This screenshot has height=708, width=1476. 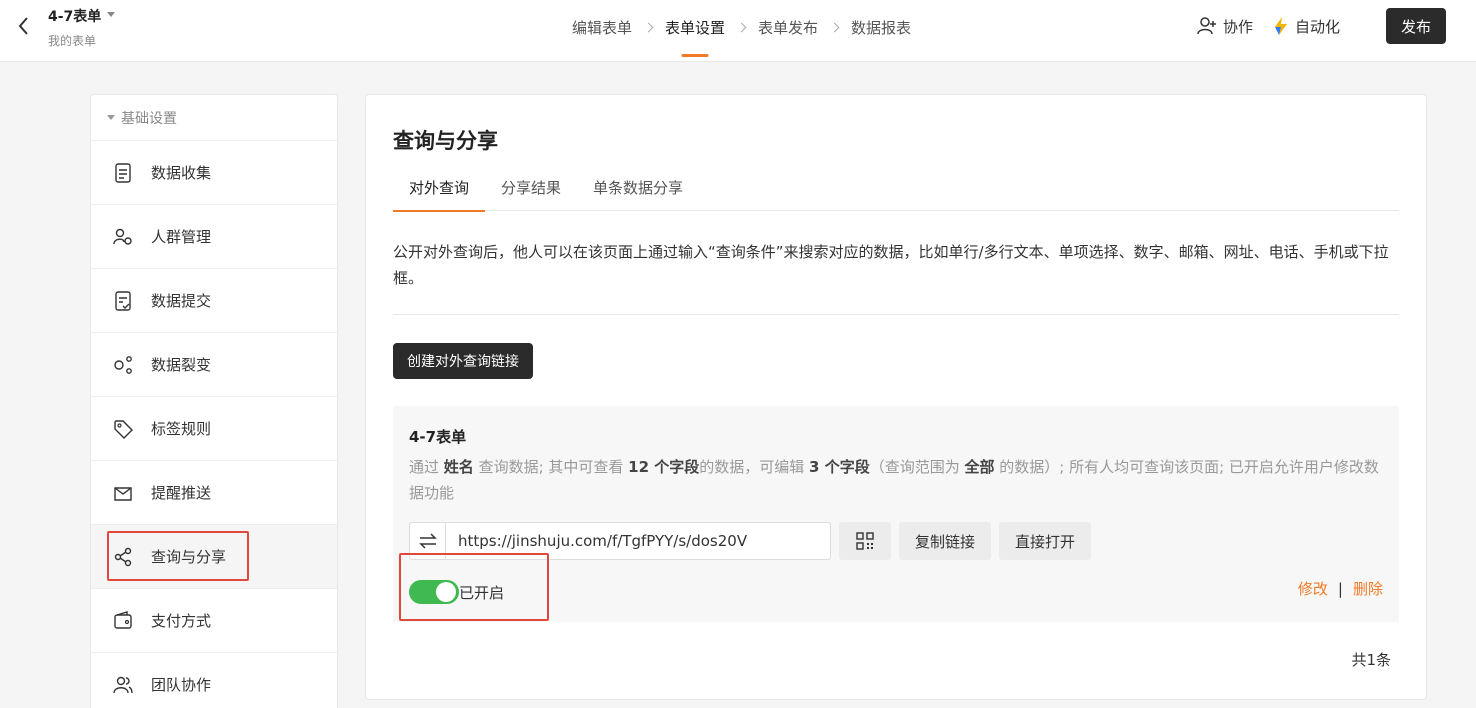 I want to click on sidebar-item-data-collection: 数据收集, so click(x=214, y=173).